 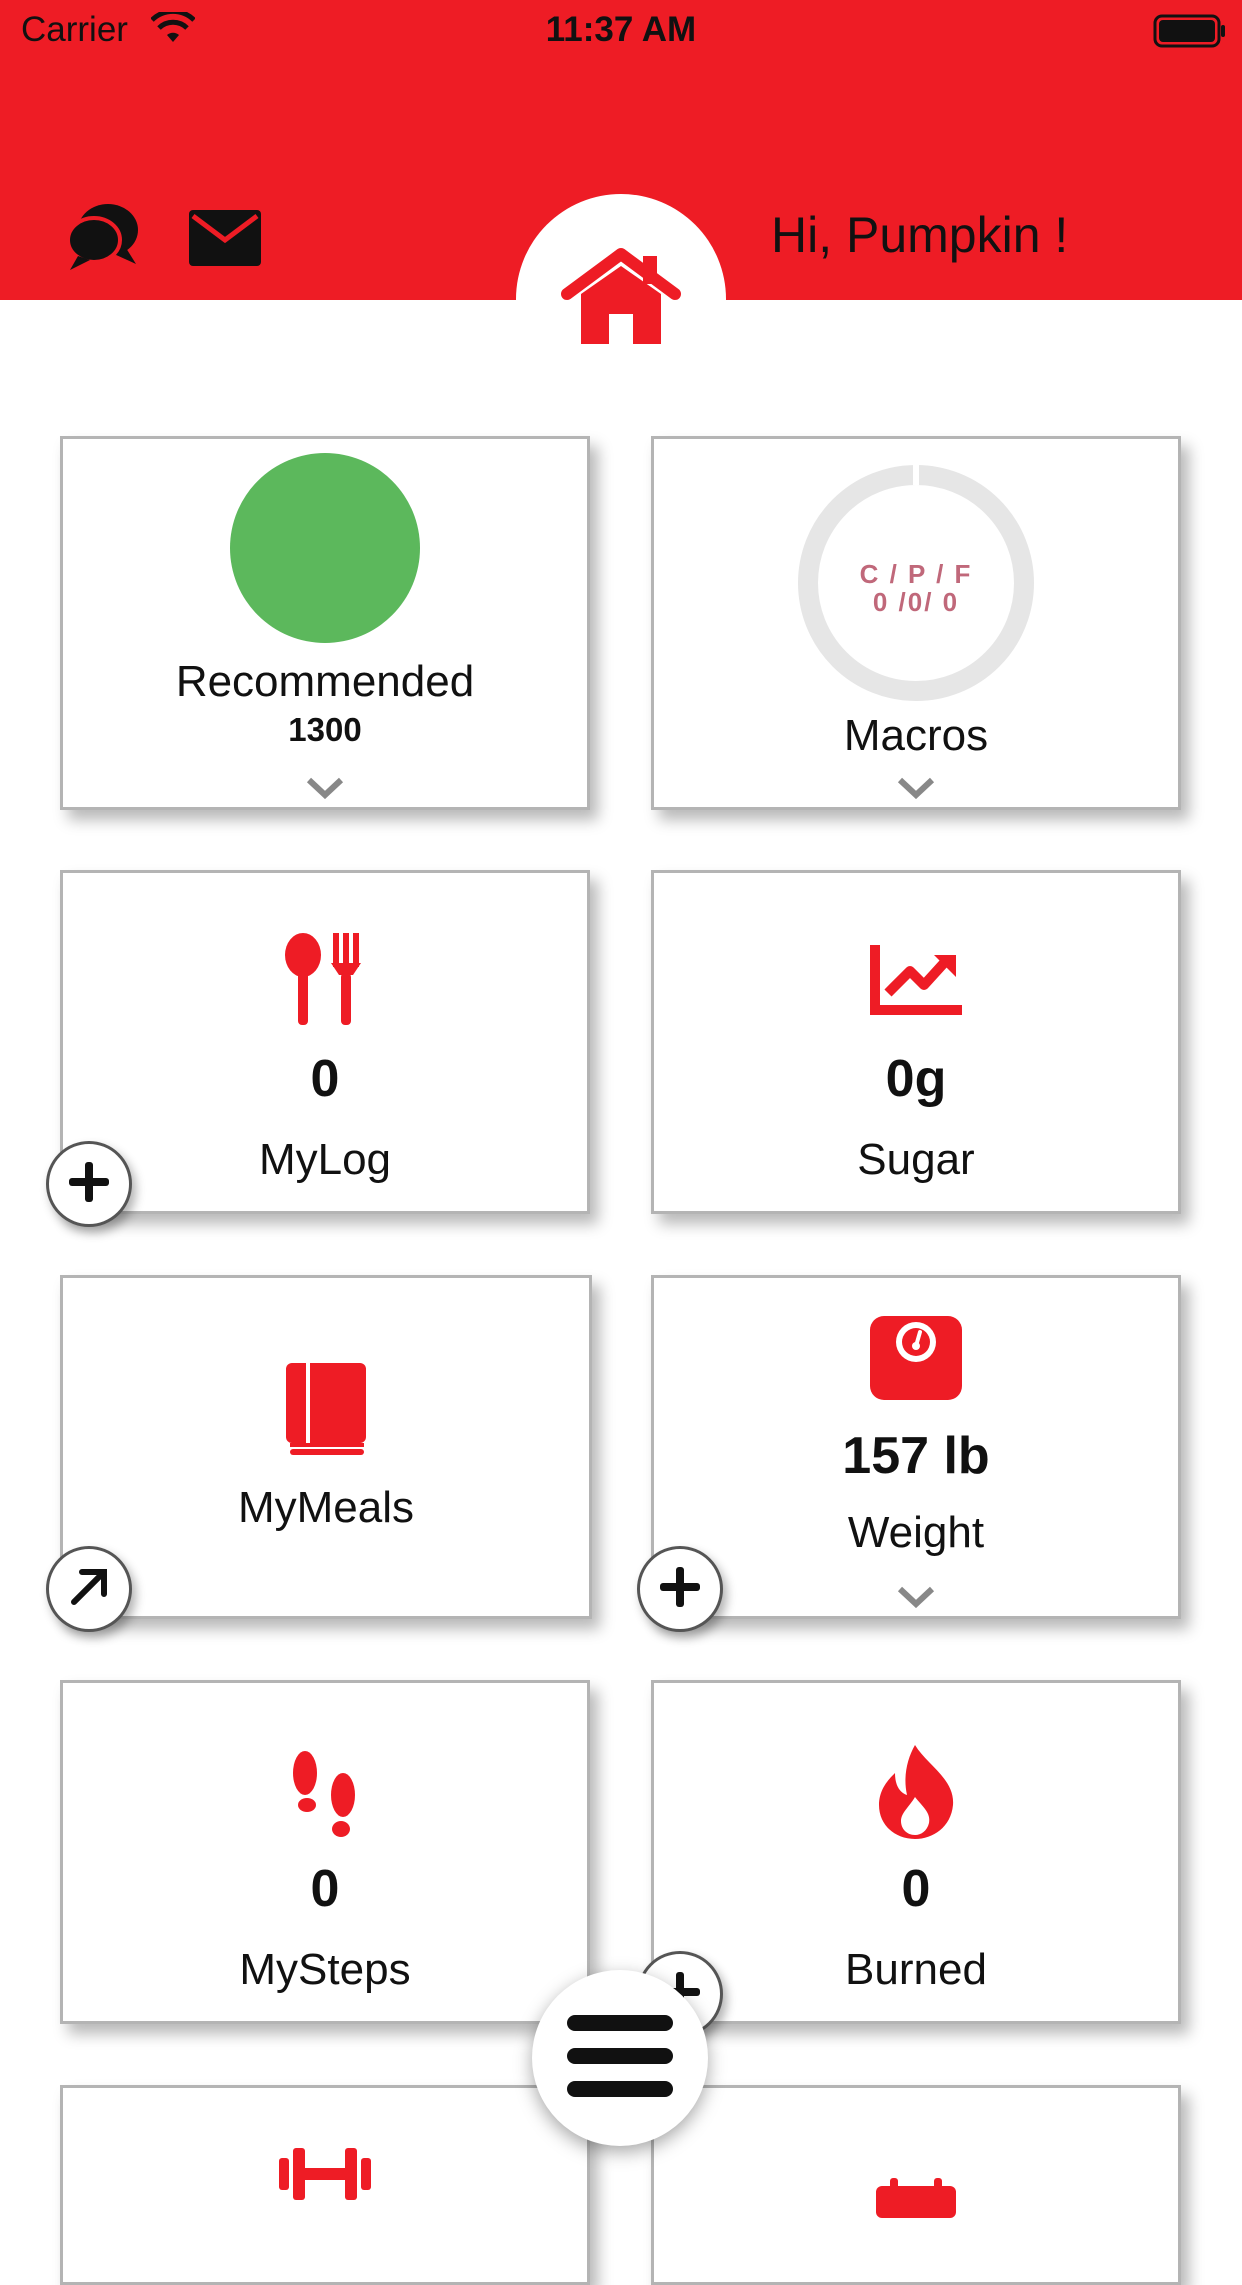 I want to click on burned-label: Burned, so click(x=916, y=1969).